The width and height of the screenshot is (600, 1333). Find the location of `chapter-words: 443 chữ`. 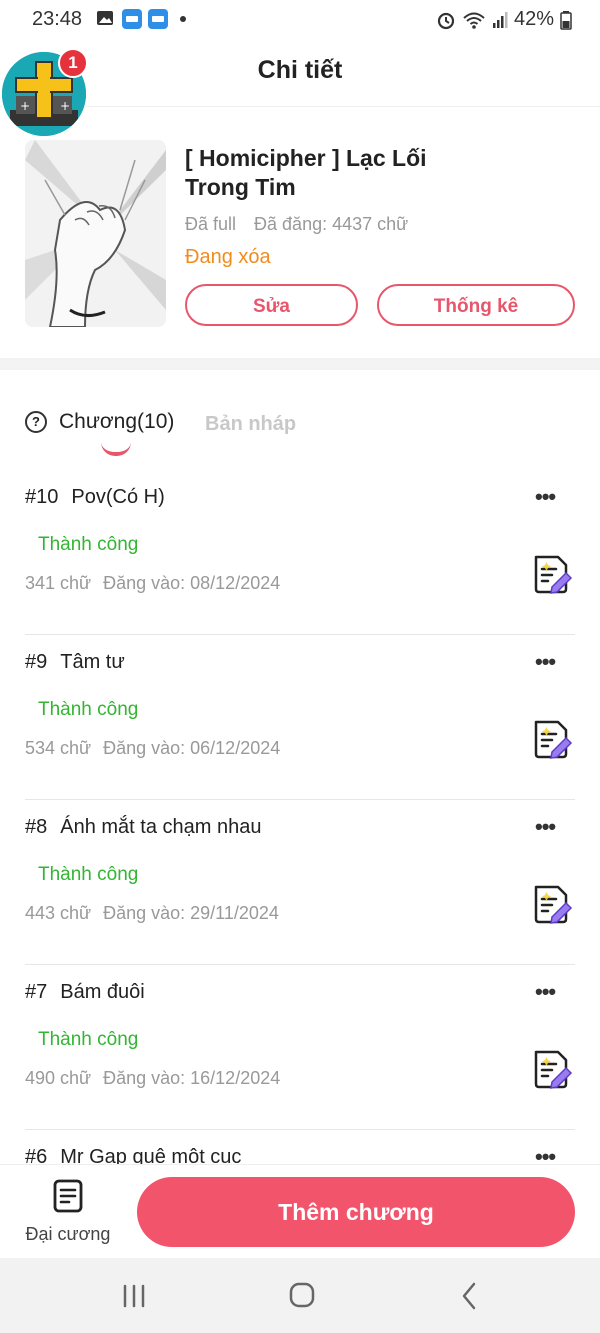

chapter-words: 443 chữ is located at coordinates (58, 913).